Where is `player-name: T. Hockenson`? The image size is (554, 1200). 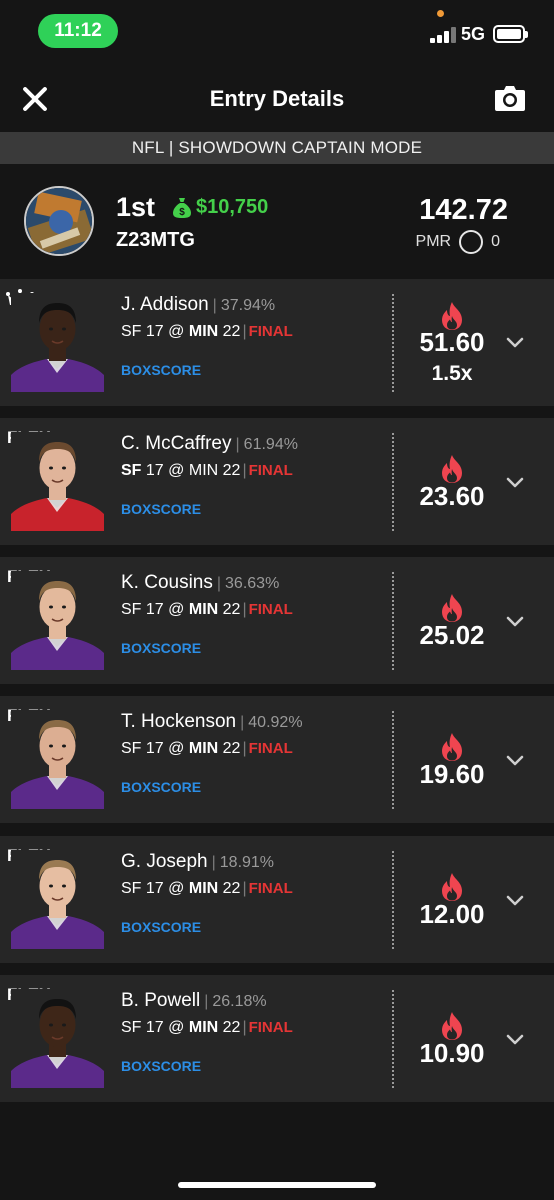 player-name: T. Hockenson is located at coordinates (178, 721).